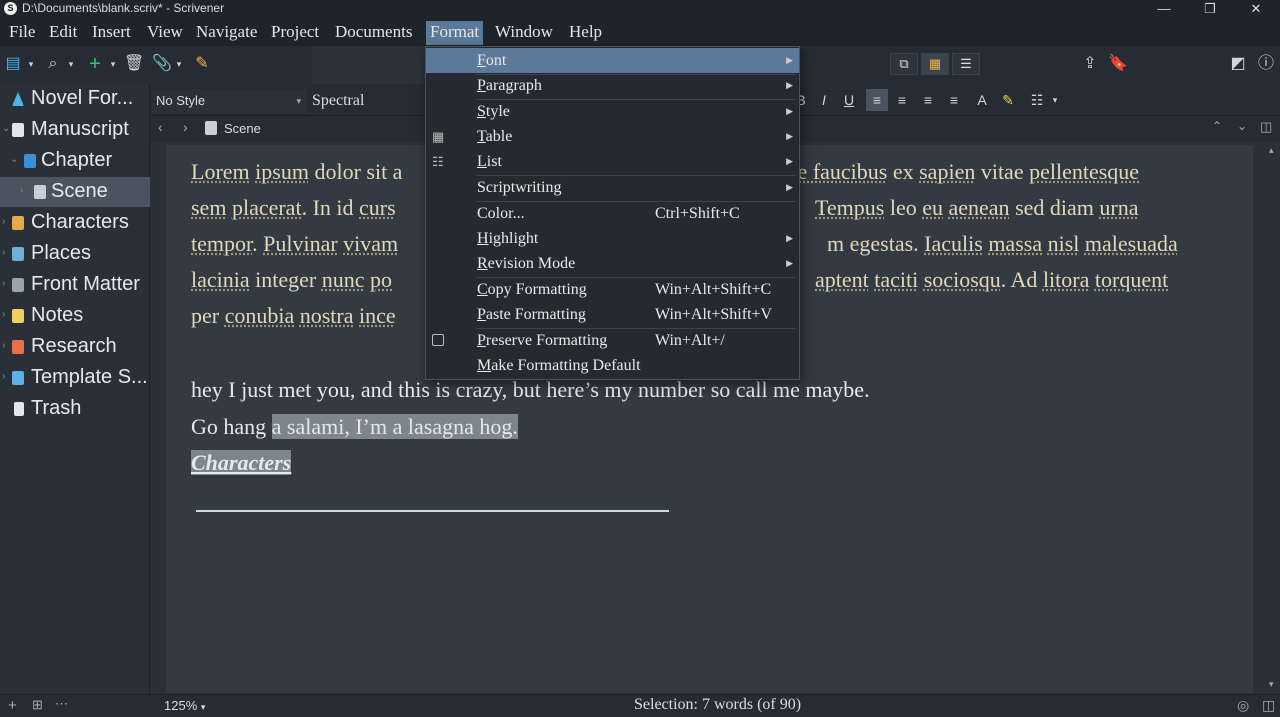 The width and height of the screenshot is (1280, 717). I want to click on align-center-icon: ≡, so click(902, 100).